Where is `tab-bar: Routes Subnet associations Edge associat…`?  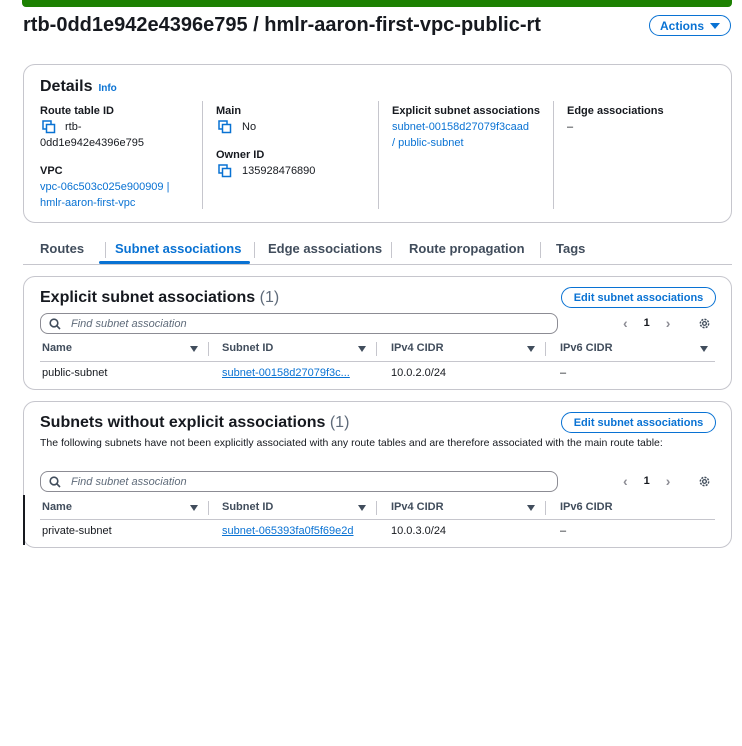 tab-bar: Routes Subnet associations Edge associat… is located at coordinates (377, 250).